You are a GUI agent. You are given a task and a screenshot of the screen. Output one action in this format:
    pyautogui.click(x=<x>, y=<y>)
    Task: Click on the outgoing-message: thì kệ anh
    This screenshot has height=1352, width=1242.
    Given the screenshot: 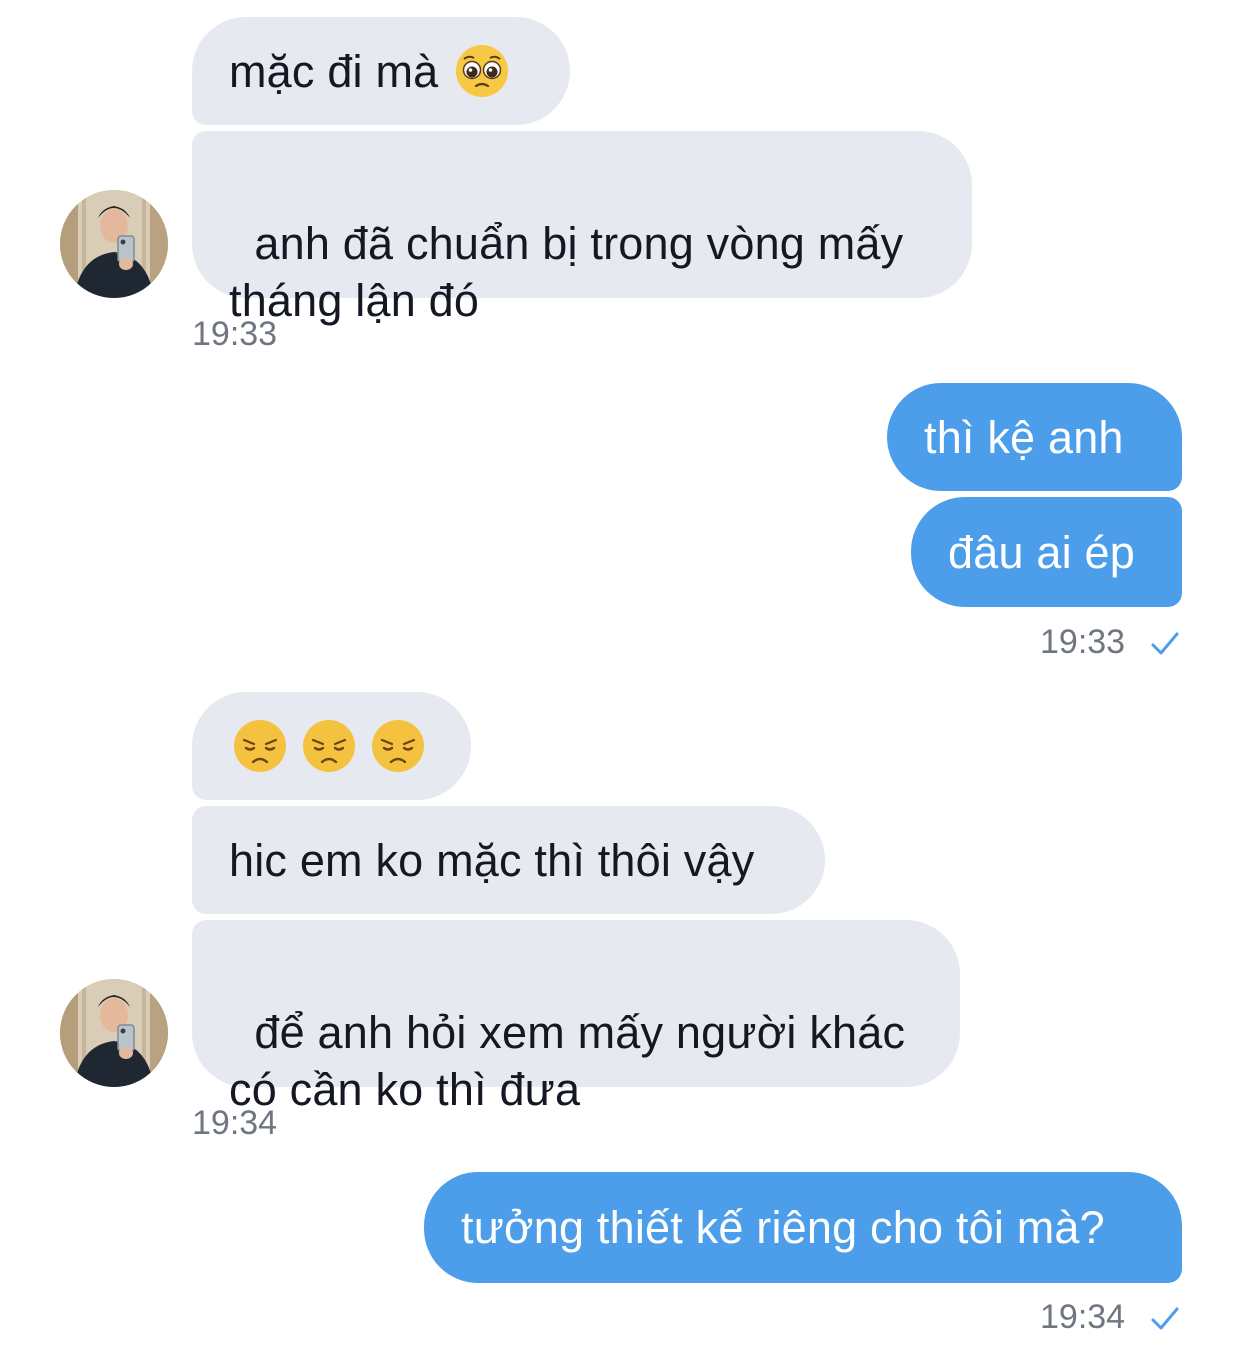 What is the action you would take?
    pyautogui.click(x=1034, y=437)
    